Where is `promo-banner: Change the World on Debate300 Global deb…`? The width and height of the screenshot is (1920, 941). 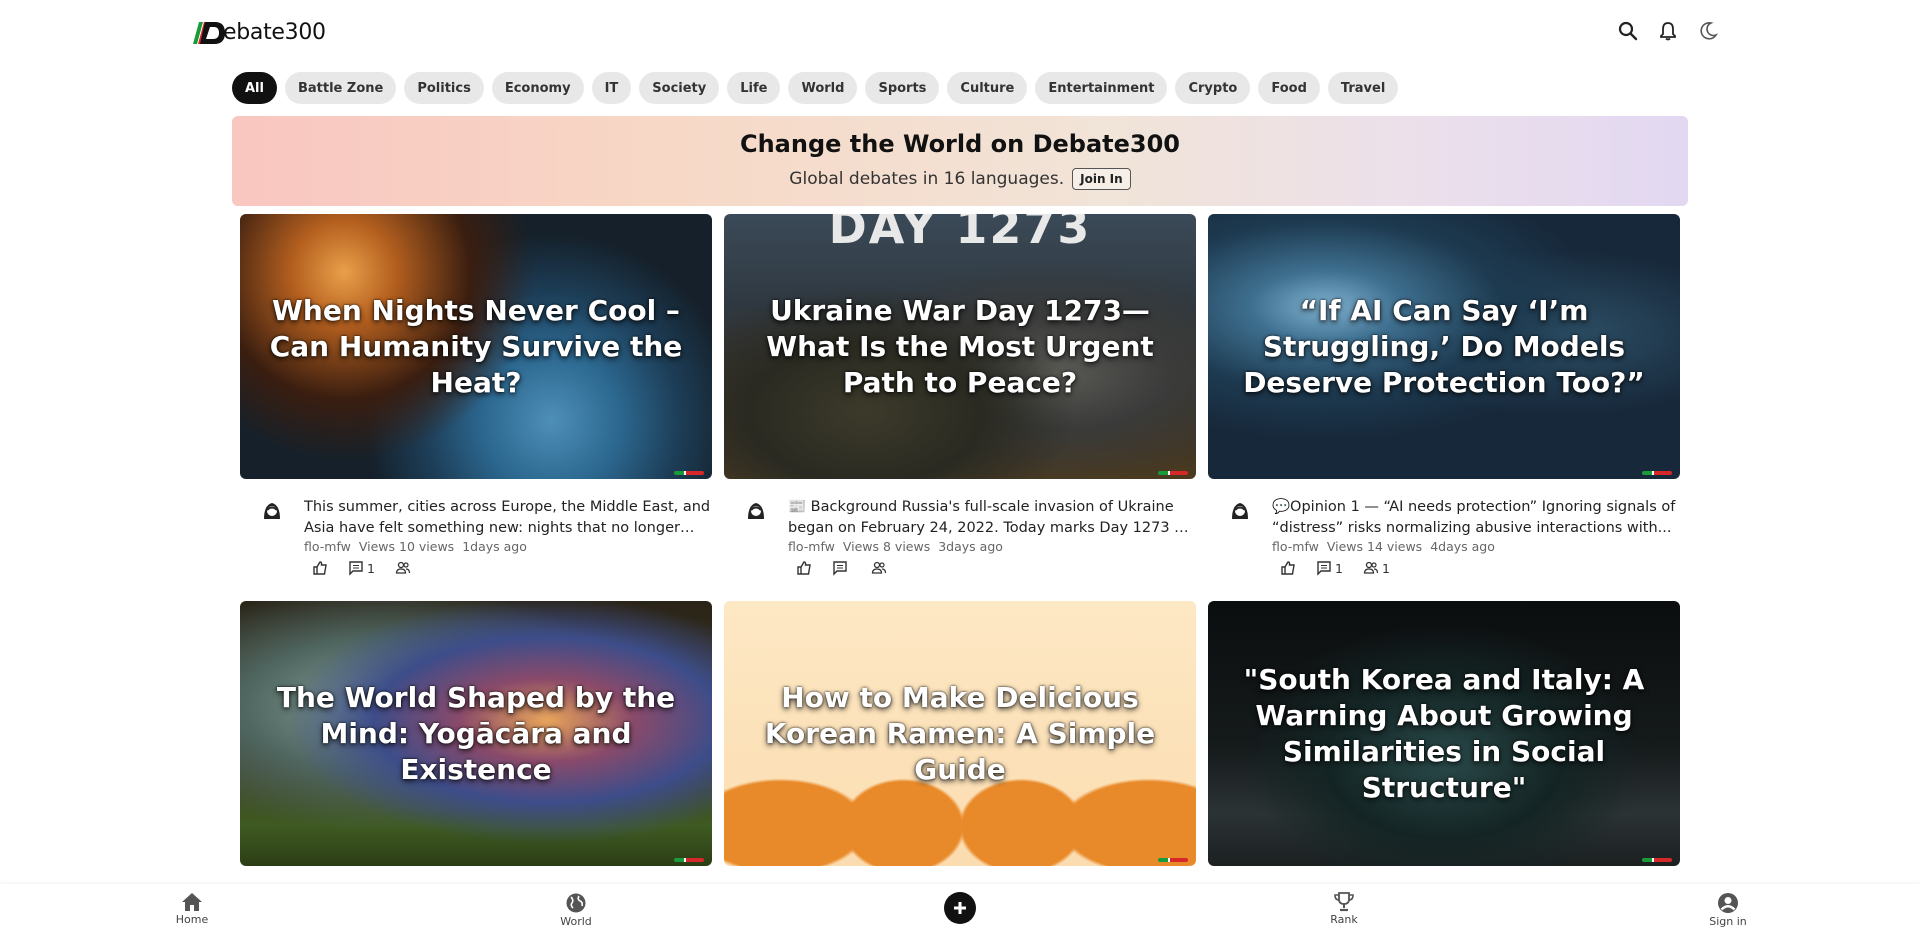 promo-banner: Change the World on Debate300 Global deb… is located at coordinates (960, 161).